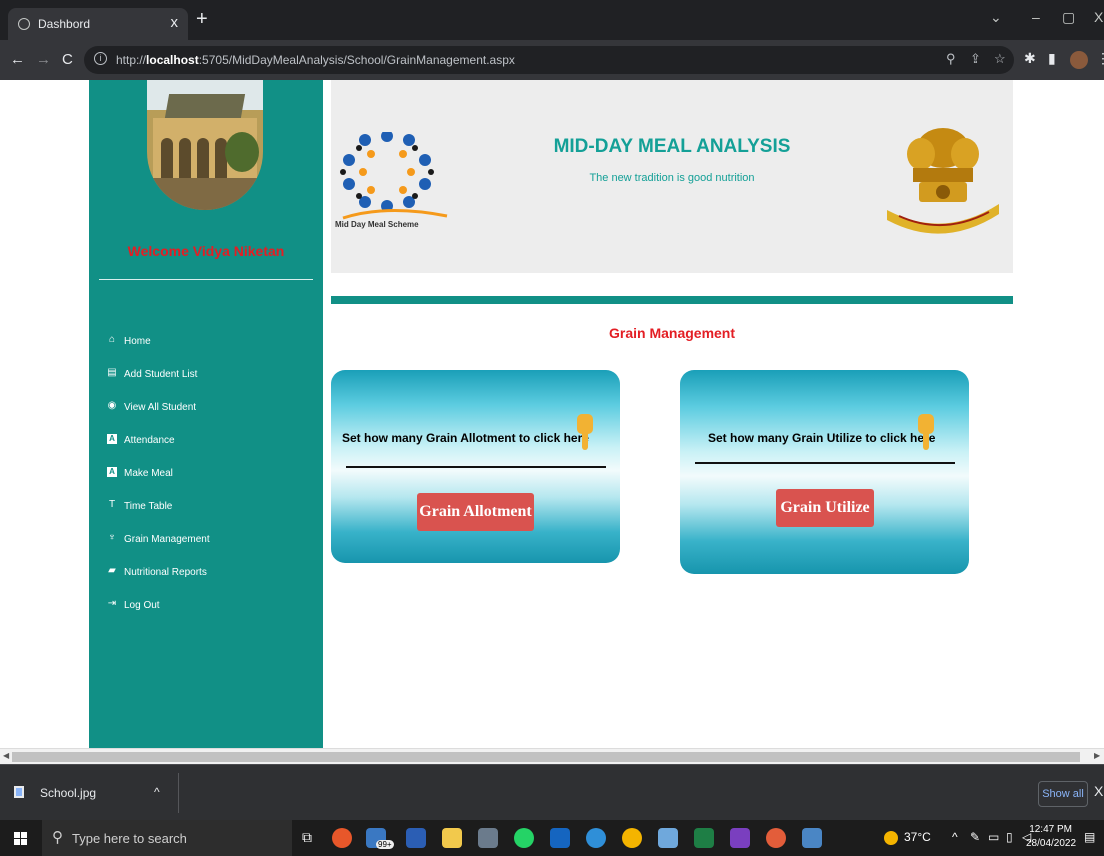 The width and height of the screenshot is (1104, 856). I want to click on section-divider, so click(672, 300).